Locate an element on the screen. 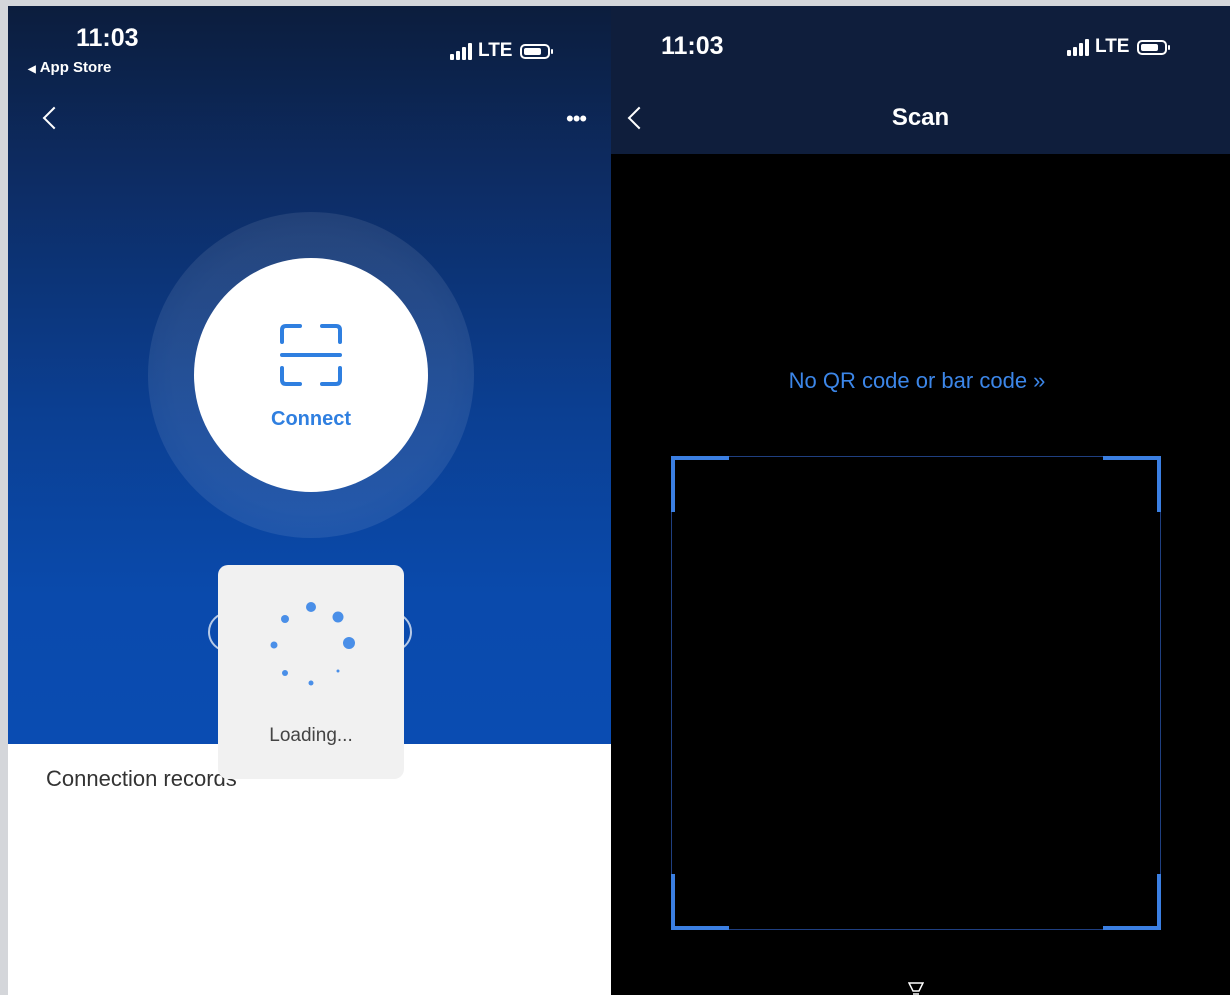 The image size is (1230, 995). loading-spinner-icon is located at coordinates (312, 644).